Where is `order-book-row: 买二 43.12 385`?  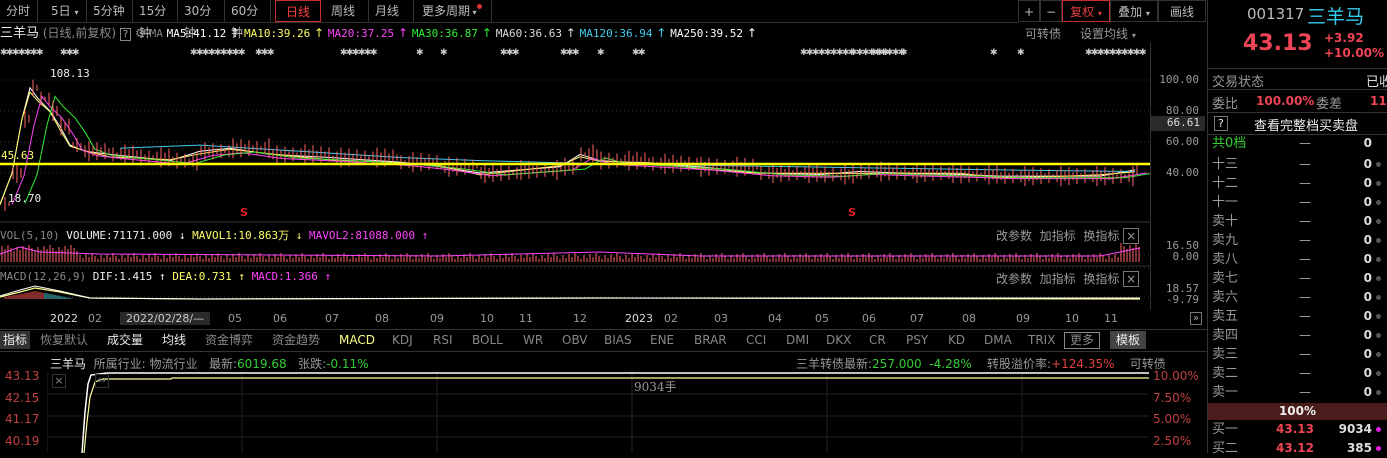 order-book-row: 买二 43.12 385 is located at coordinates (1299, 448).